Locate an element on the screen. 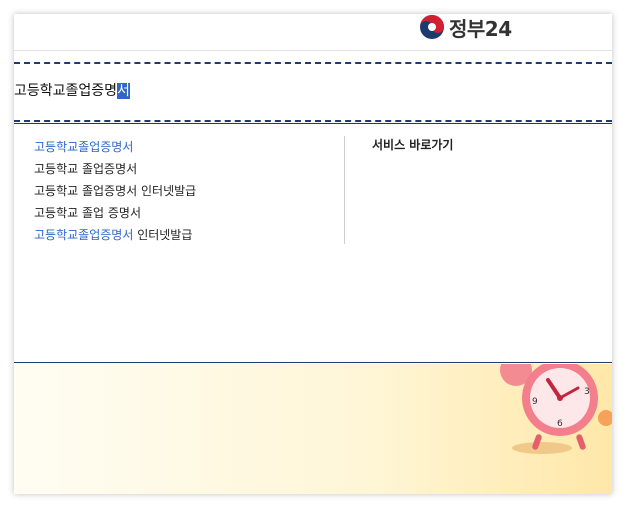 The image size is (627, 508). suggestion-text: 고등학교 졸업 증명서 is located at coordinates (87, 213).